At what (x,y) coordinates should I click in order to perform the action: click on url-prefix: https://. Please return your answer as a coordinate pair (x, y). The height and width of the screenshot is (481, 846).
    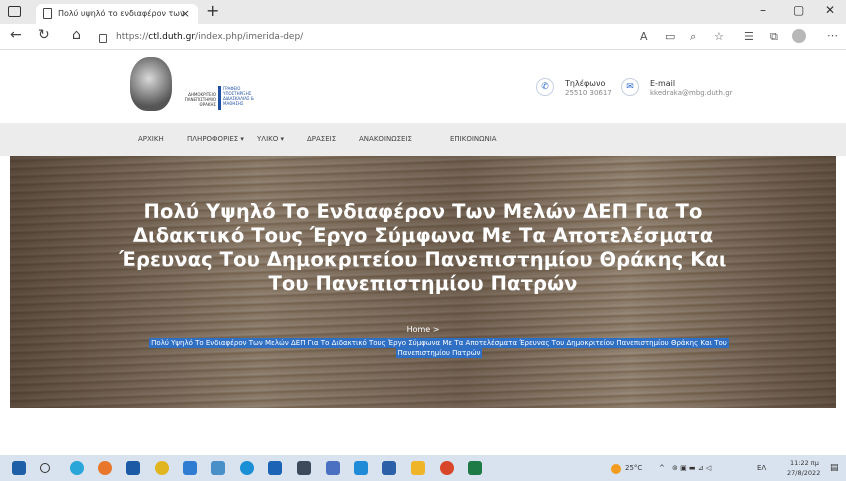
    Looking at the image, I should click on (132, 37).